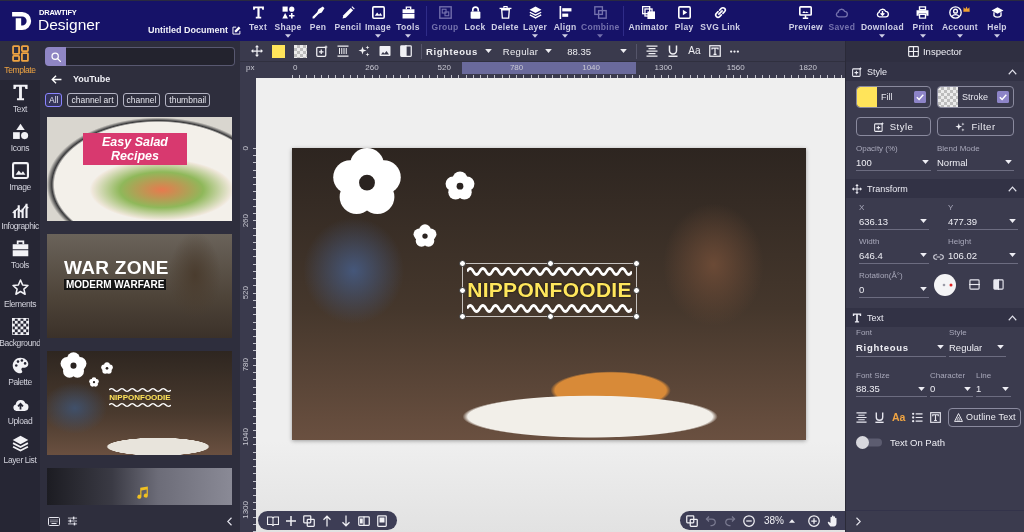  What do you see at coordinates (378, 21) in the screenshot?
I see `image-tool-button: Image` at bounding box center [378, 21].